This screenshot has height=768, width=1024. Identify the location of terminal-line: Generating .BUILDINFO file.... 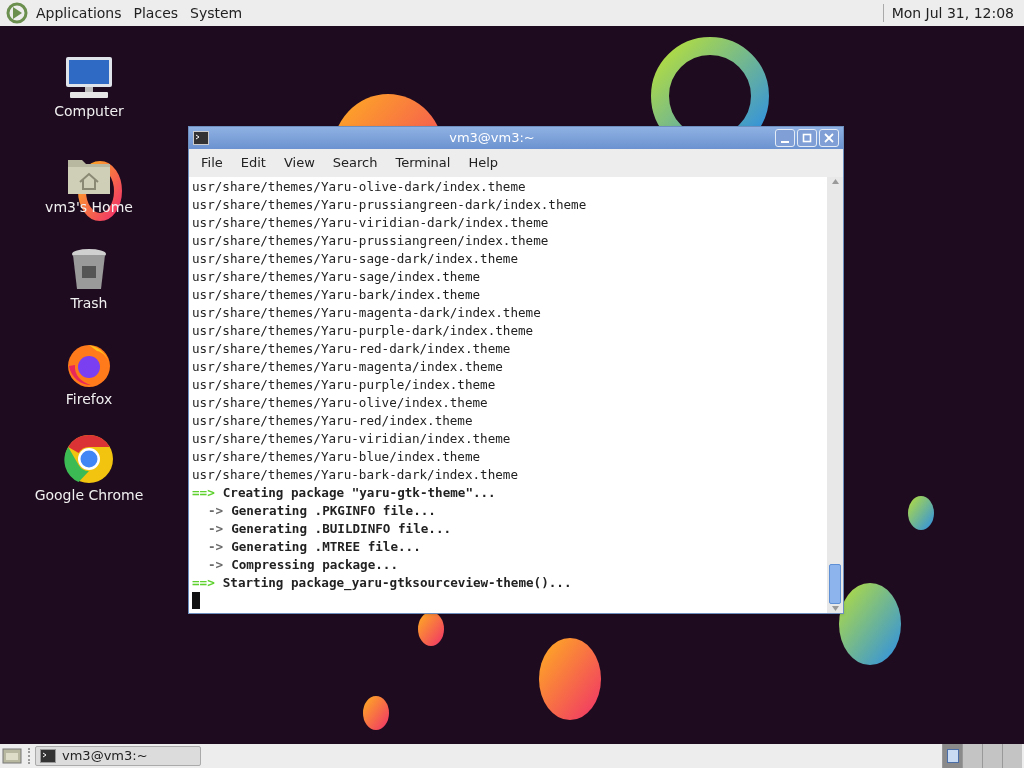
(341, 529).